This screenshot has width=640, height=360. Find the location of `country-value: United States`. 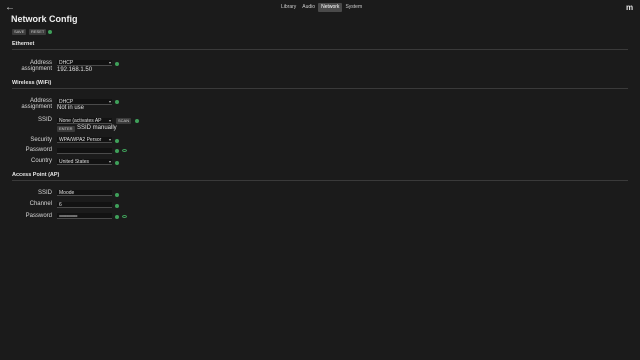

country-value: United States is located at coordinates (74, 162).